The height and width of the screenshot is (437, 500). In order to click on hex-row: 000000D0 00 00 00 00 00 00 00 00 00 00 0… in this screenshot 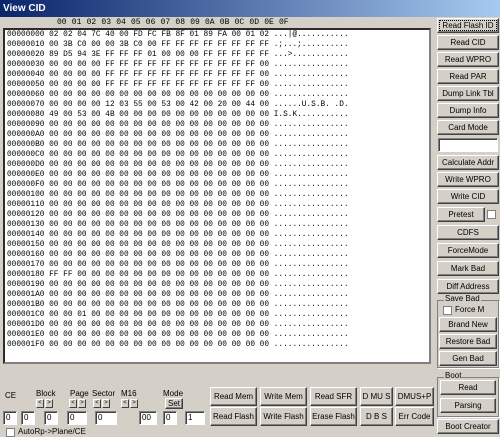, I will do `click(217, 165)`.